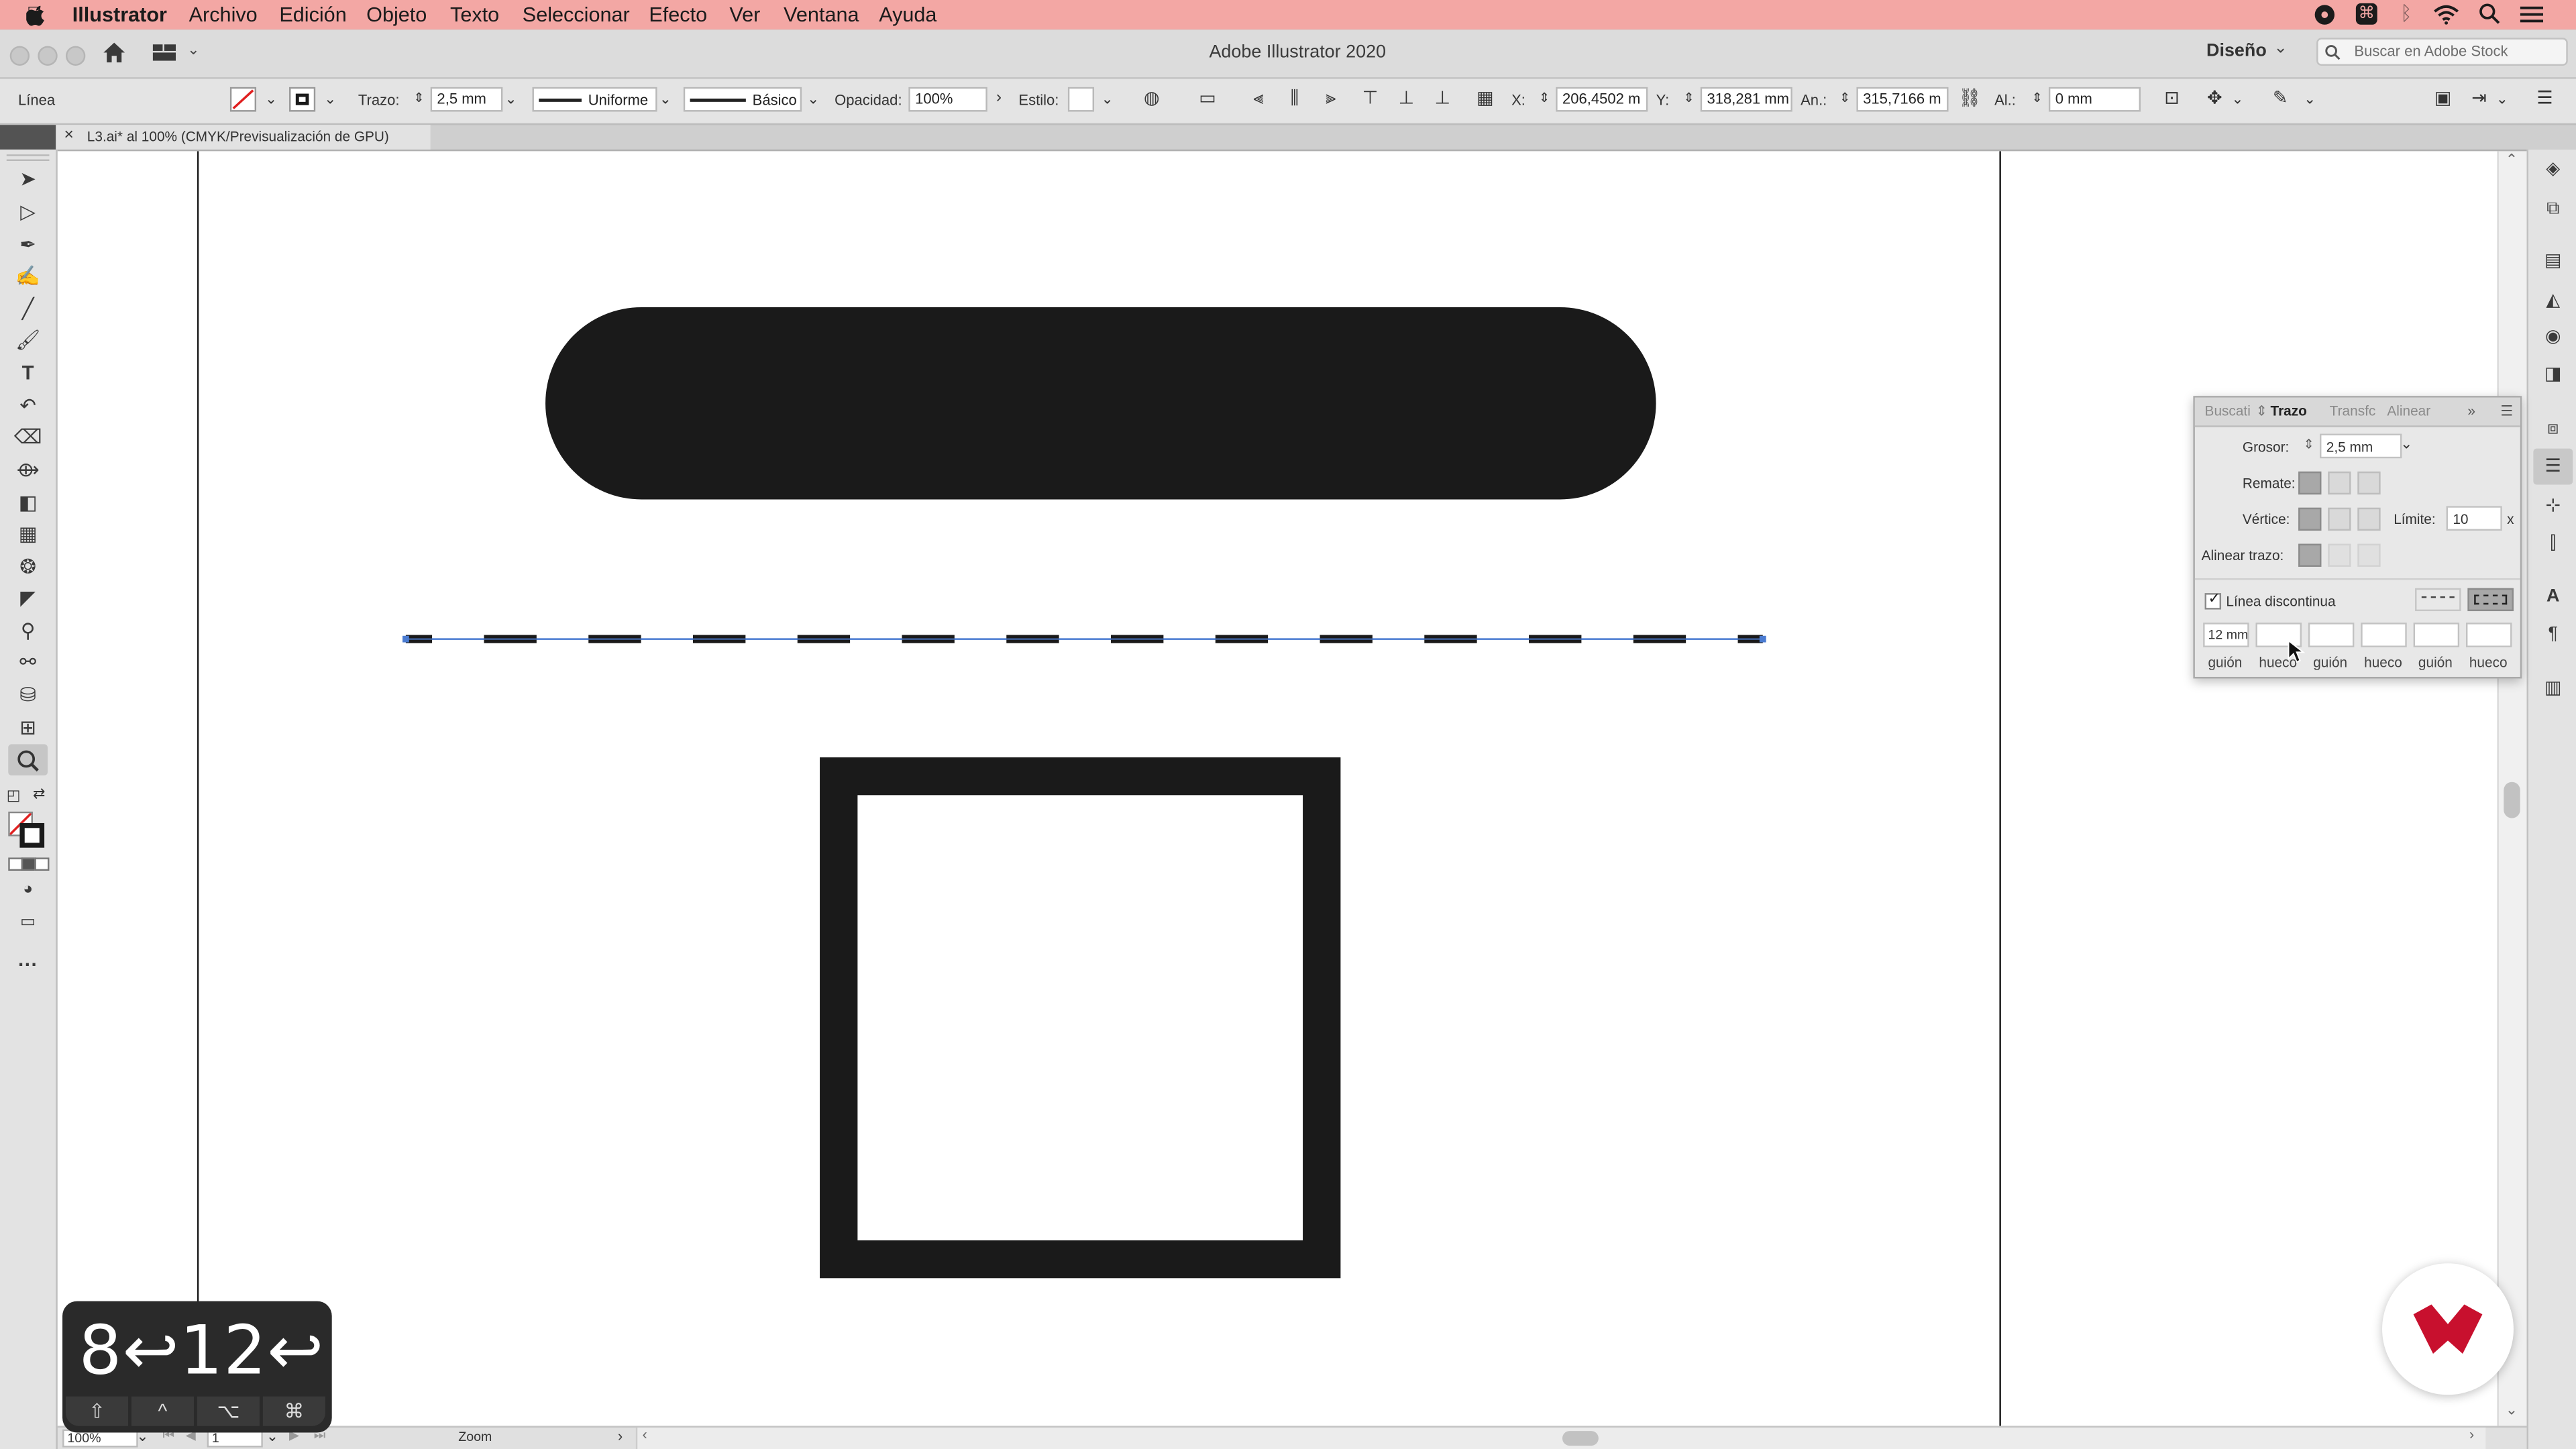  Describe the element at coordinates (27, 567) in the screenshot. I see `symbol-sprayer-tool-icon: ❂` at that location.